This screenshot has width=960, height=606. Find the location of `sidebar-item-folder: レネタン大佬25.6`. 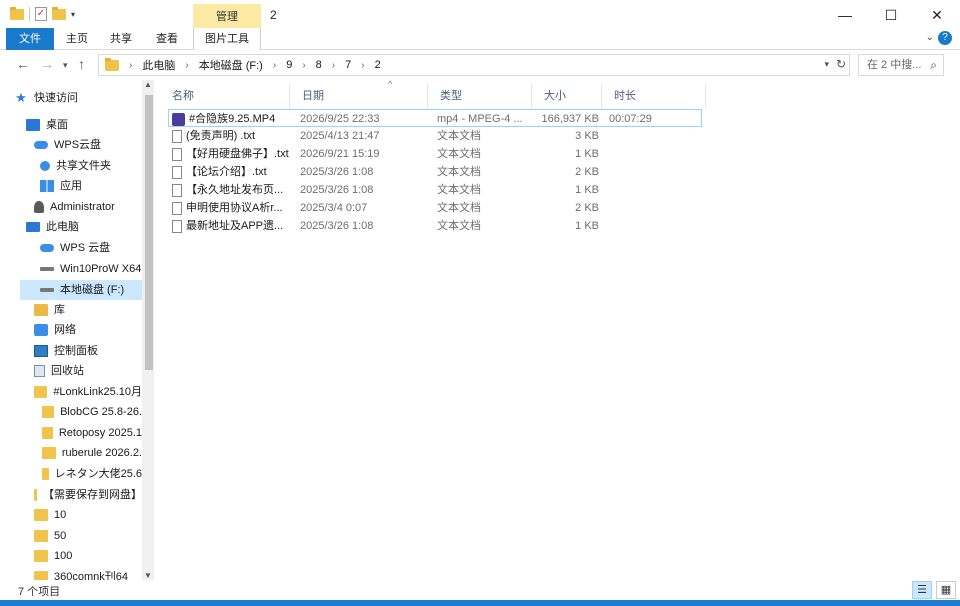

sidebar-item-folder: レネタン大佬25.6 is located at coordinates (92, 474).